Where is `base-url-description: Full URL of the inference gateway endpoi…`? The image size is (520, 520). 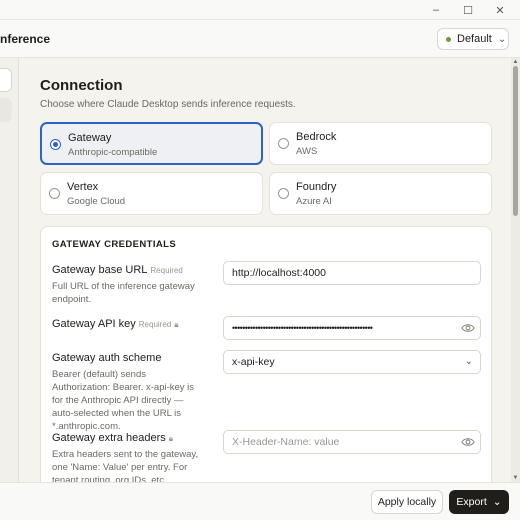
base-url-description: Full URL of the inference gateway endpoi… is located at coordinates (123, 293).